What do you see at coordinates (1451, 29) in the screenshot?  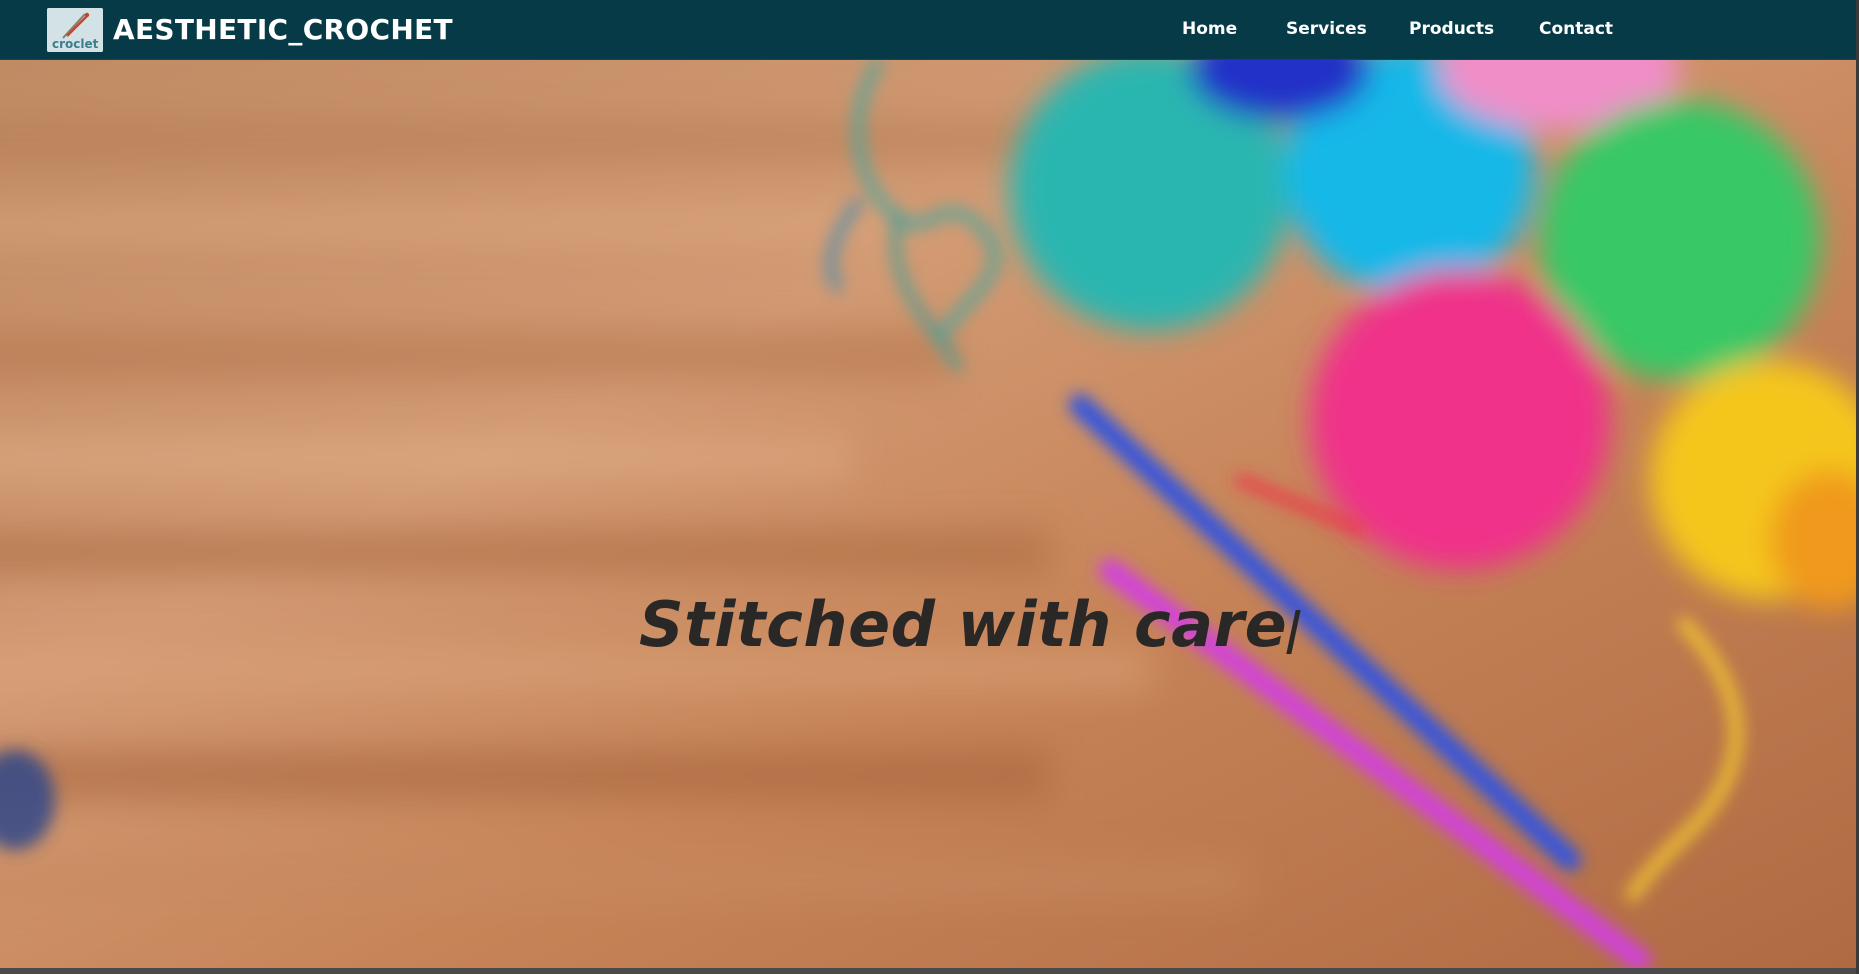 I see `nav-products: Products` at bounding box center [1451, 29].